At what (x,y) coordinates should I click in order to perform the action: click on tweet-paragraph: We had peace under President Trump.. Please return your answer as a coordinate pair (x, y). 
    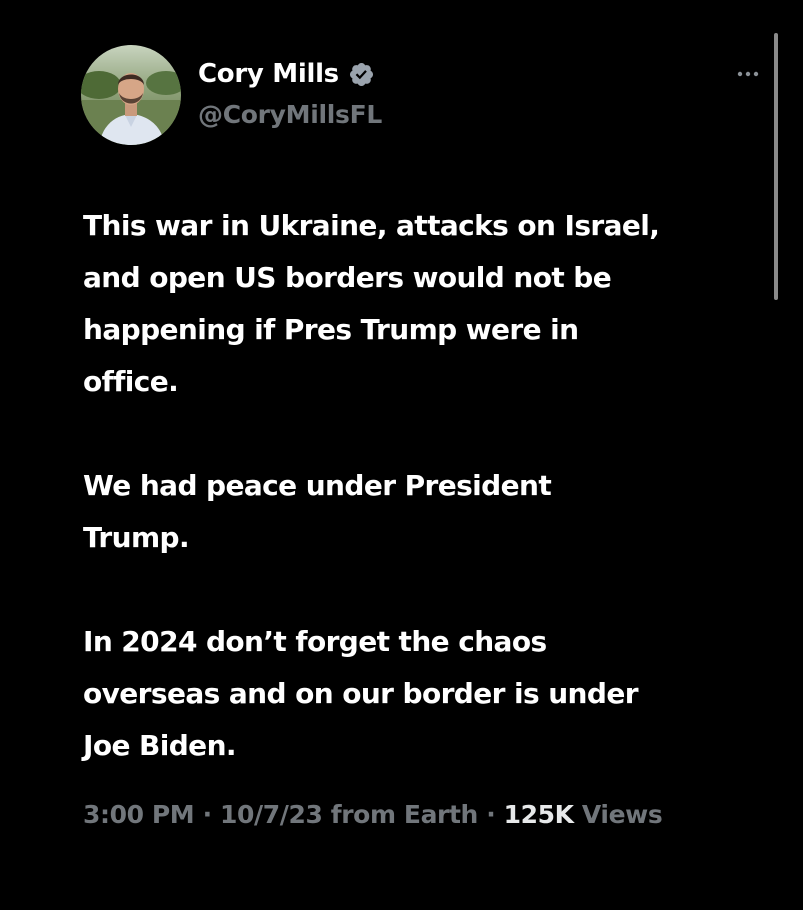
    Looking at the image, I should click on (317, 511).